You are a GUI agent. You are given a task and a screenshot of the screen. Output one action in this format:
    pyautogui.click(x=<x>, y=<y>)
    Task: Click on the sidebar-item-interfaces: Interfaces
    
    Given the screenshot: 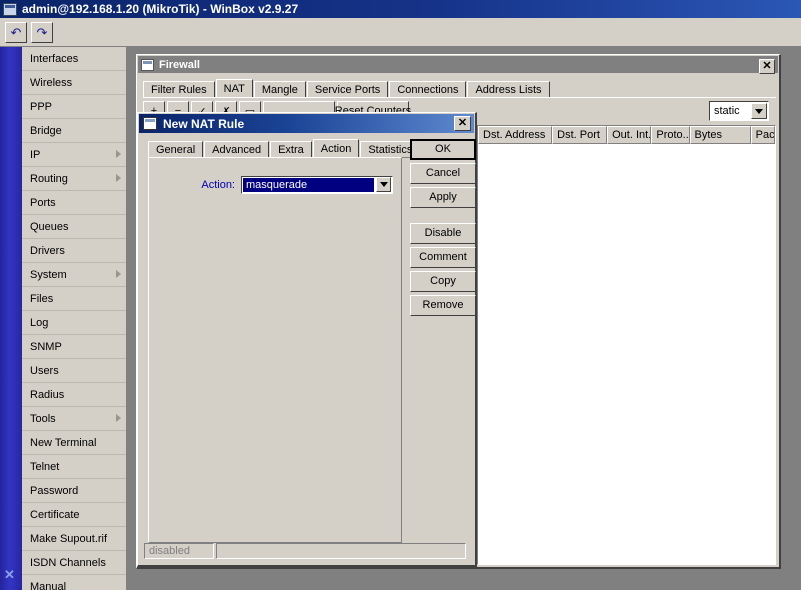 What is the action you would take?
    pyautogui.click(x=74, y=59)
    